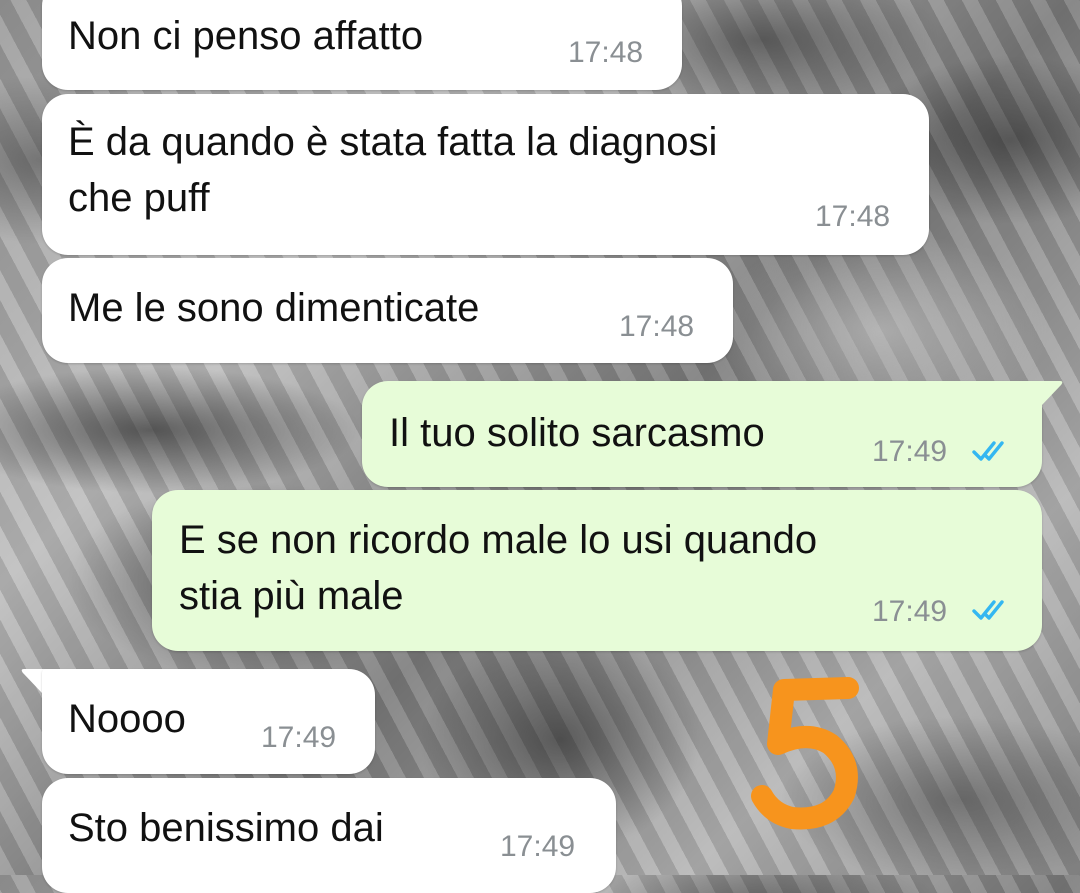 This screenshot has height=893, width=1080. I want to click on message-text: Il tuo solito sarcasmo, so click(577, 433).